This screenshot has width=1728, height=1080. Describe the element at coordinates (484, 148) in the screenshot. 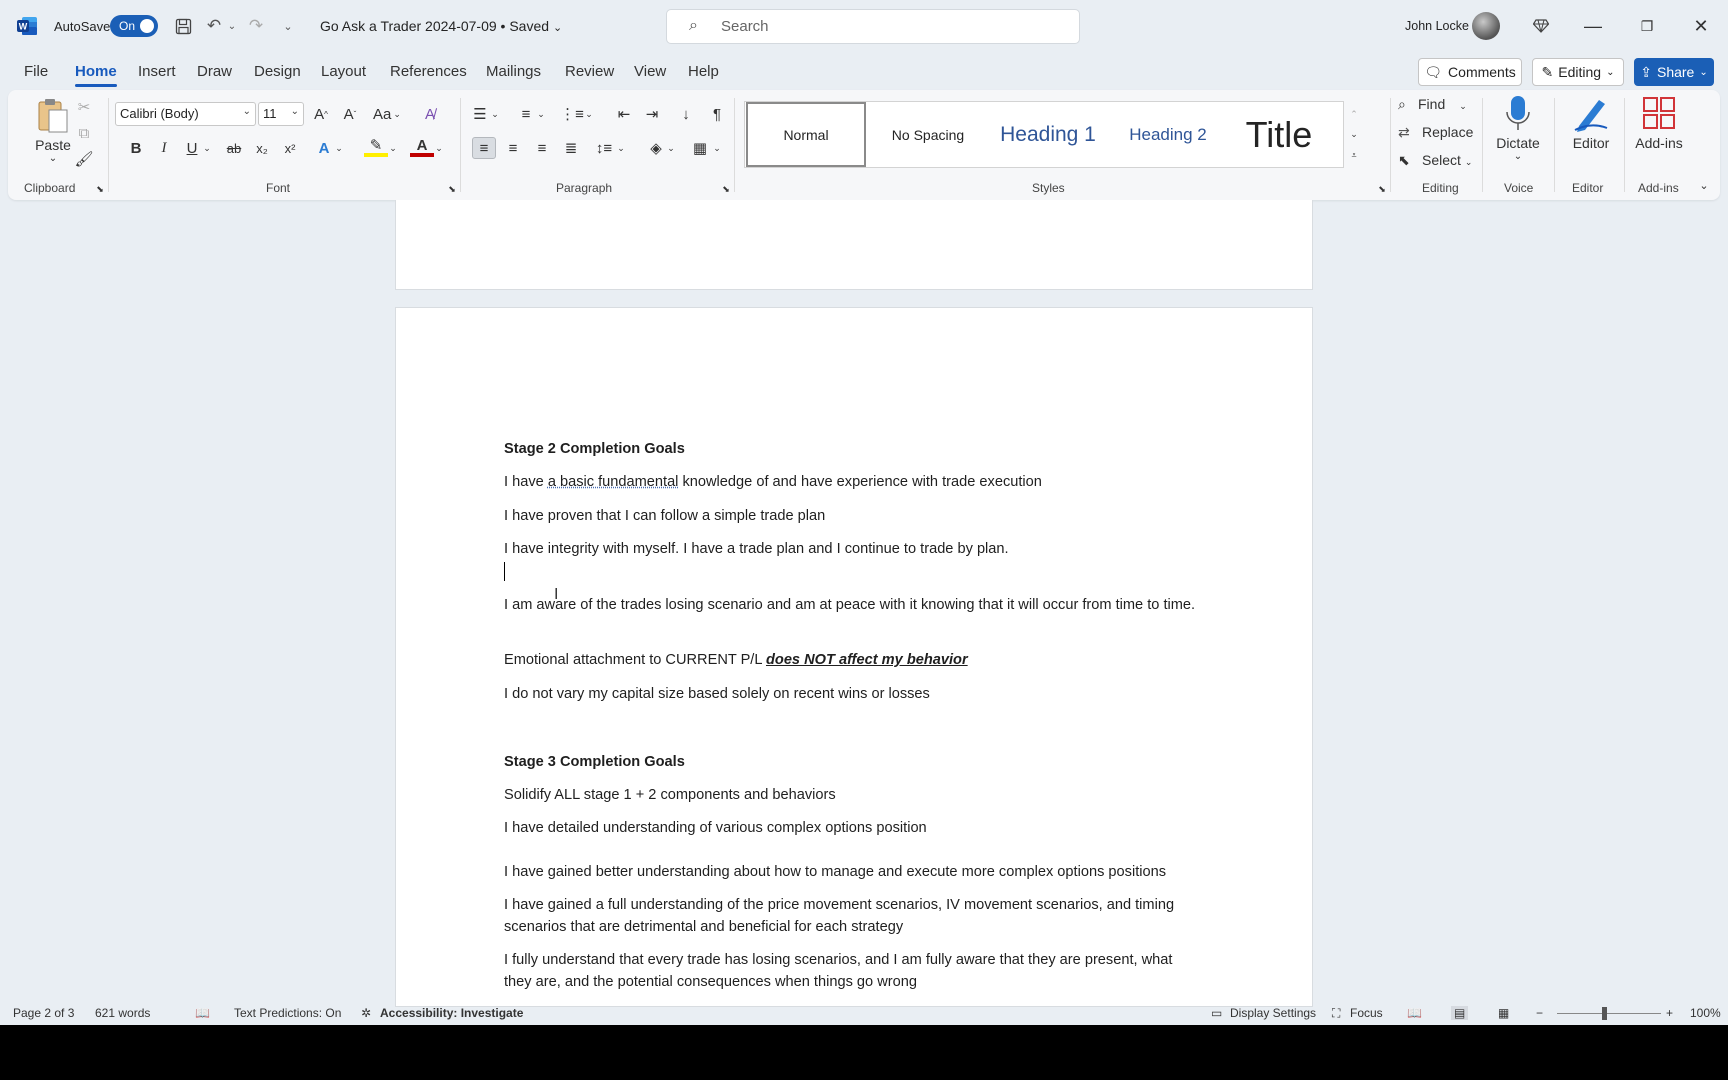

I see `align-left-icon: ≡` at that location.